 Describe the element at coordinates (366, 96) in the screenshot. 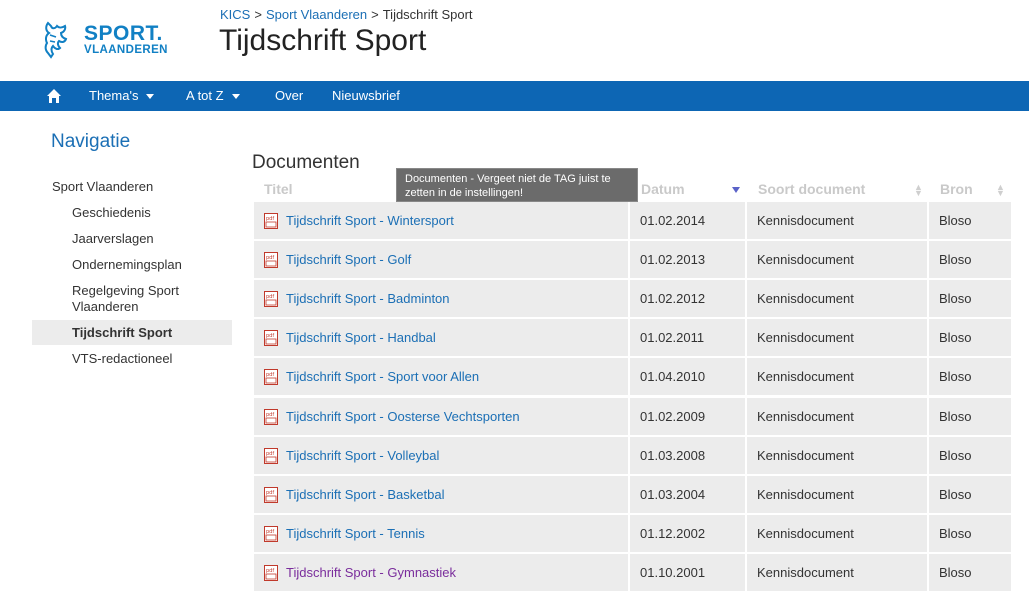

I see `nav-nieuwsbrief: Nieuwsbrief` at that location.